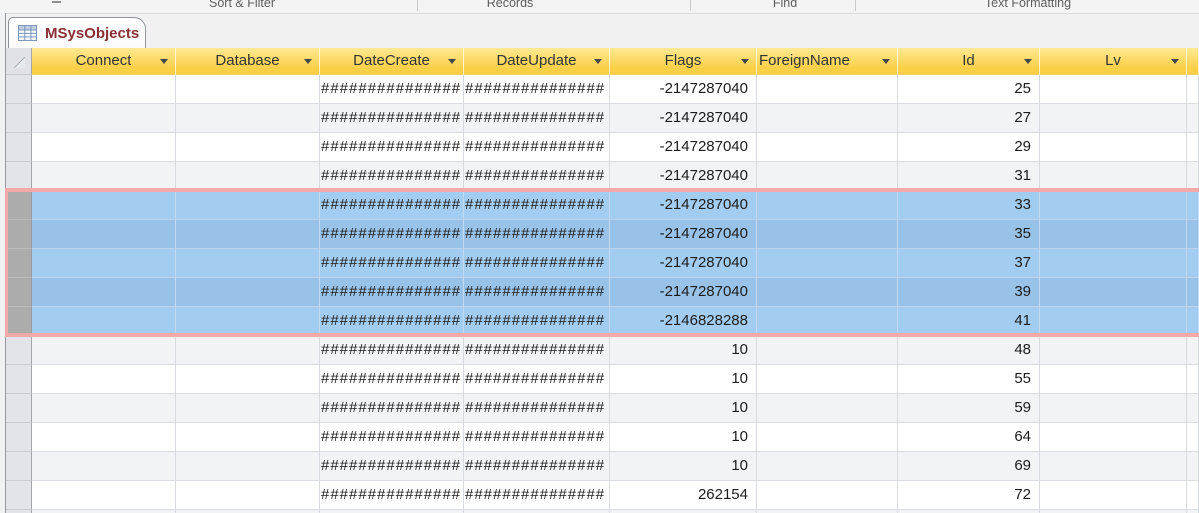 The width and height of the screenshot is (1199, 513). Describe the element at coordinates (969, 118) in the screenshot. I see `cell-id: 27` at that location.